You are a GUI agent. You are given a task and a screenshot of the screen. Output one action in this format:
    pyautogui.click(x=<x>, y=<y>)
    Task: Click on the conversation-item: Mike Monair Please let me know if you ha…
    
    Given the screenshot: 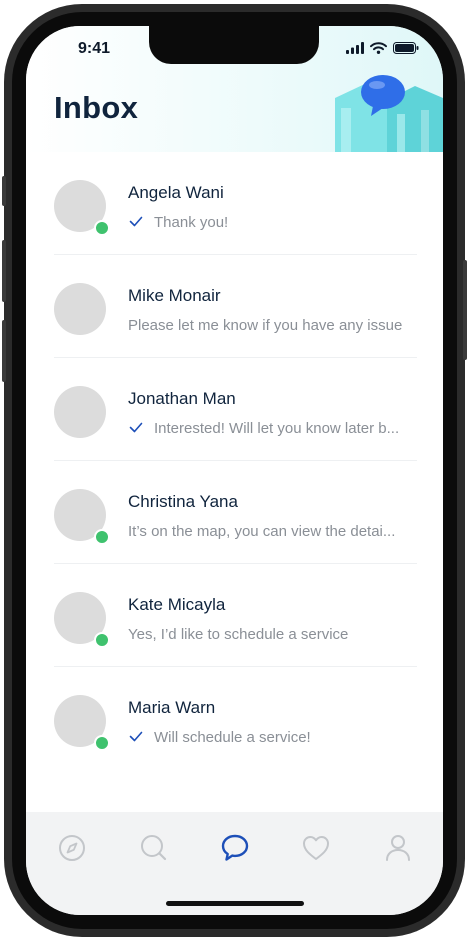 What is the action you would take?
    pyautogui.click(x=234, y=306)
    